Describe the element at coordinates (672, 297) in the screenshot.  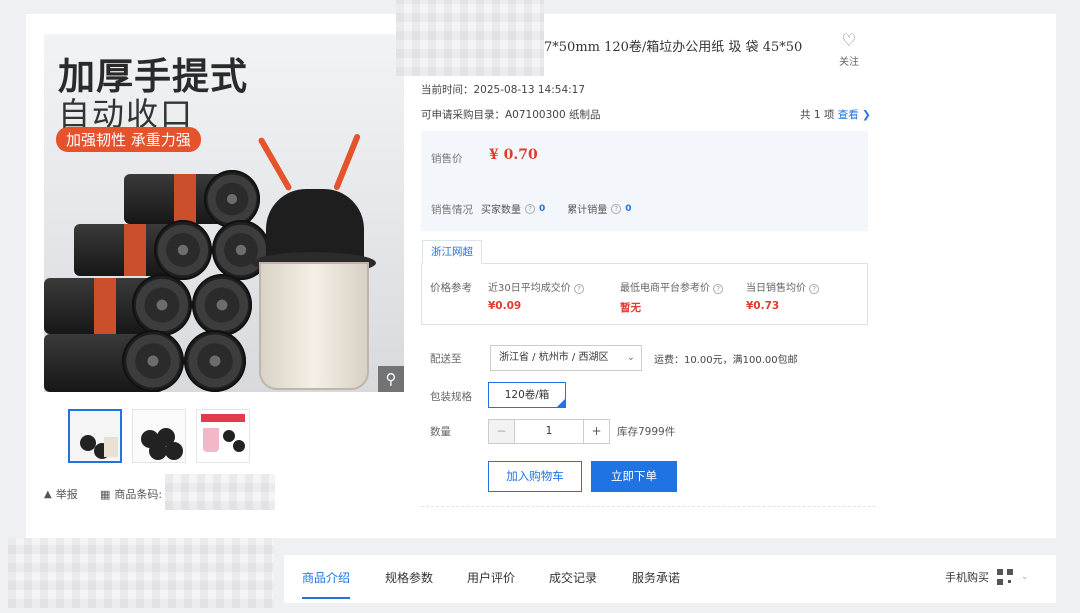
I see `ref-lowest-ecommerce: 最低电商平台参考价 ? 暂无` at that location.